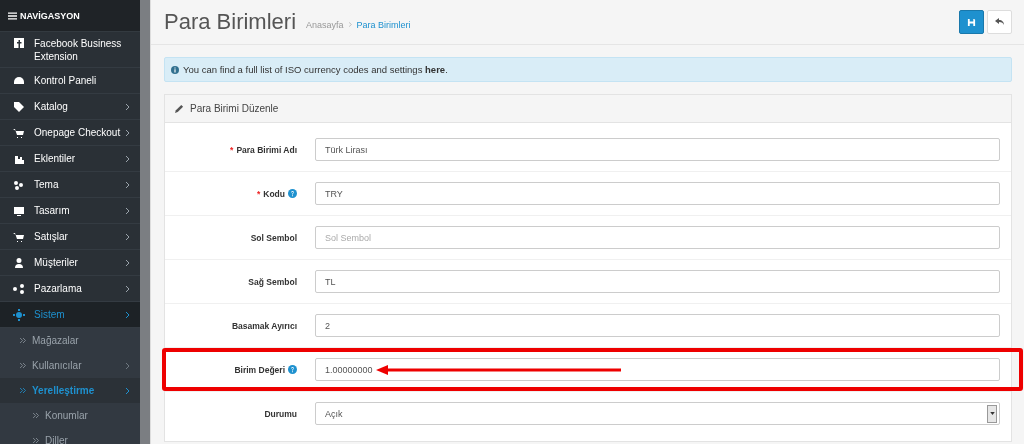 Image resolution: width=1024 pixels, height=444 pixels. I want to click on reply-arrow-icon, so click(999, 22).